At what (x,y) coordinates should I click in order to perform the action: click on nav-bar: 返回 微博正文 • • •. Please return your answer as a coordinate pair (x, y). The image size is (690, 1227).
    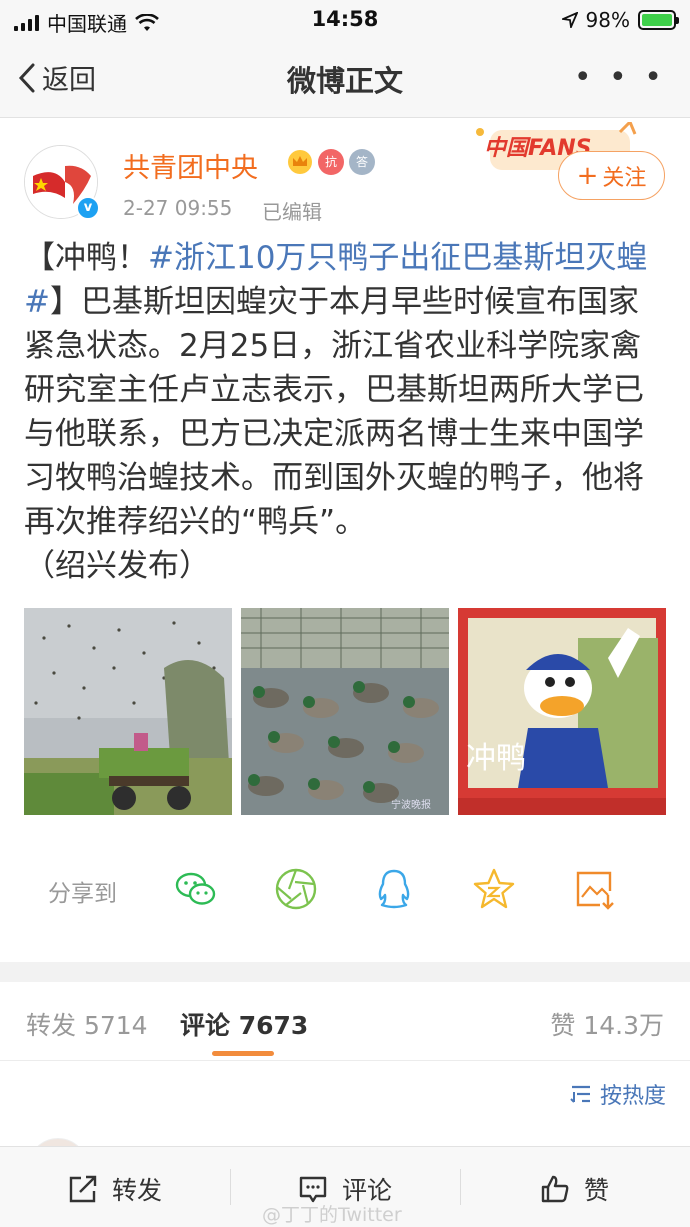
    Looking at the image, I should click on (345, 79).